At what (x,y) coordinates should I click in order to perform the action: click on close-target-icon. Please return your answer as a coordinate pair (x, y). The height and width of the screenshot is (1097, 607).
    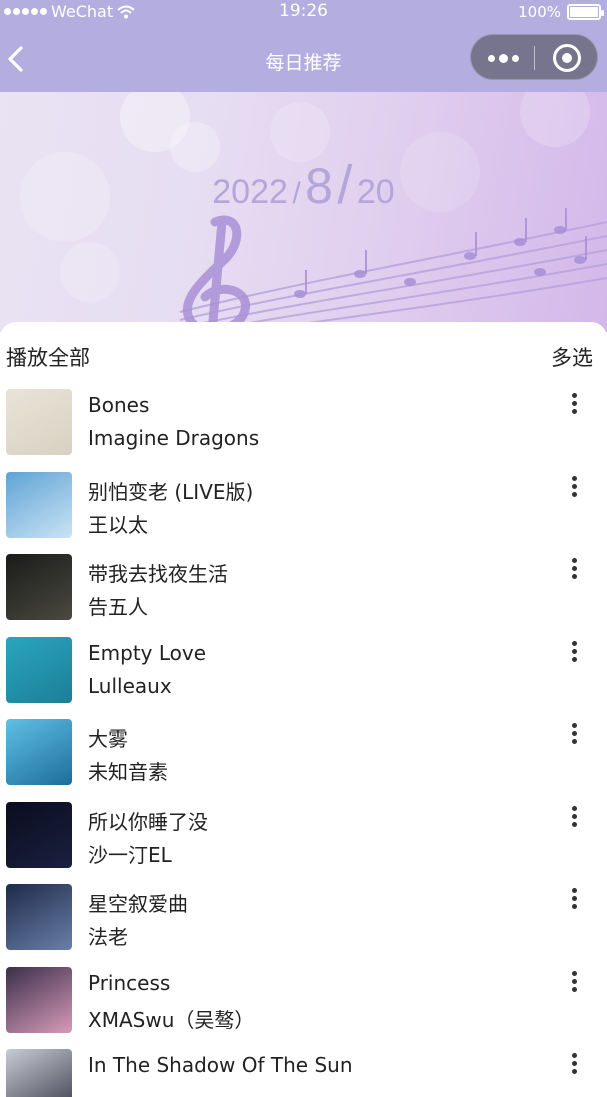
    Looking at the image, I should click on (567, 58).